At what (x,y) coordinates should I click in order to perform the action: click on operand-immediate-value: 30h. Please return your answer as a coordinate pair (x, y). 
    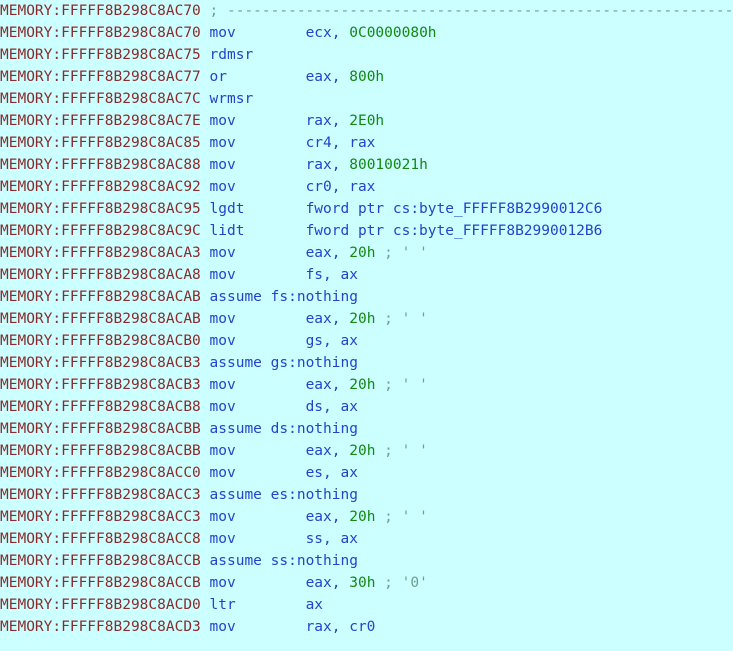
    Looking at the image, I should click on (362, 583).